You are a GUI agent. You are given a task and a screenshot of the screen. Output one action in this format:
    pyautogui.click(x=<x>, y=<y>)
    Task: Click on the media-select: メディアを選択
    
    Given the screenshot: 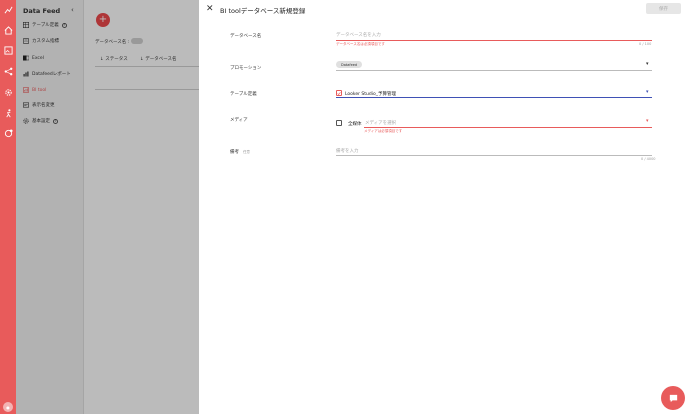 What is the action you would take?
    pyautogui.click(x=380, y=123)
    